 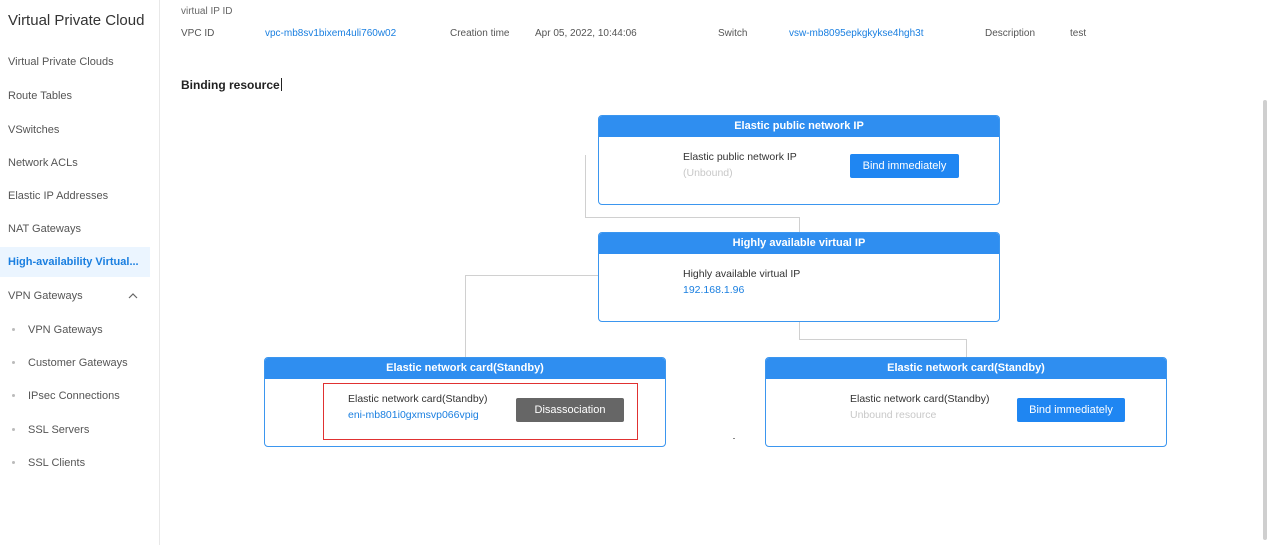 I want to click on card-header: Highly available virtual IP, so click(x=799, y=243).